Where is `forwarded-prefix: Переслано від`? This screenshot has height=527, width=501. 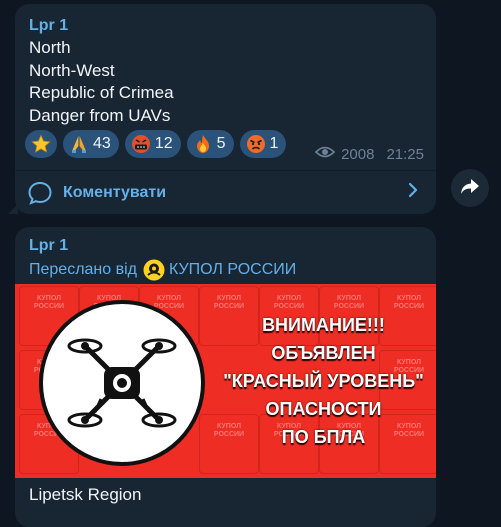 forwarded-prefix: Переслано від is located at coordinates (83, 269).